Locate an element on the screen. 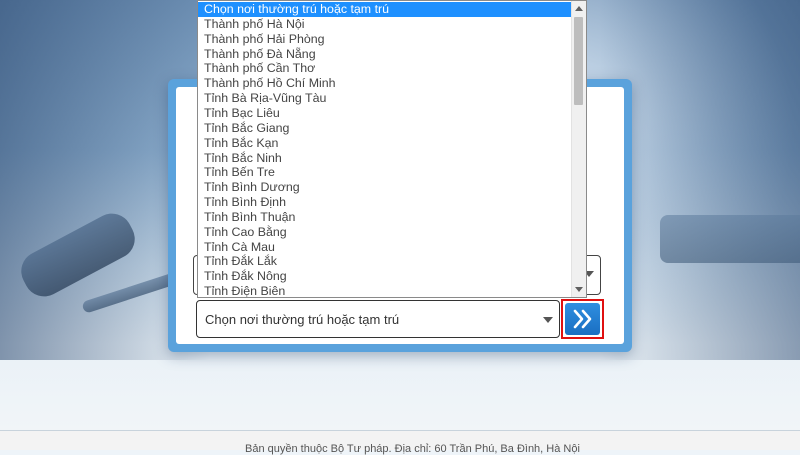  dropdown-option: Tỉnh Bắc Giang is located at coordinates (385, 128).